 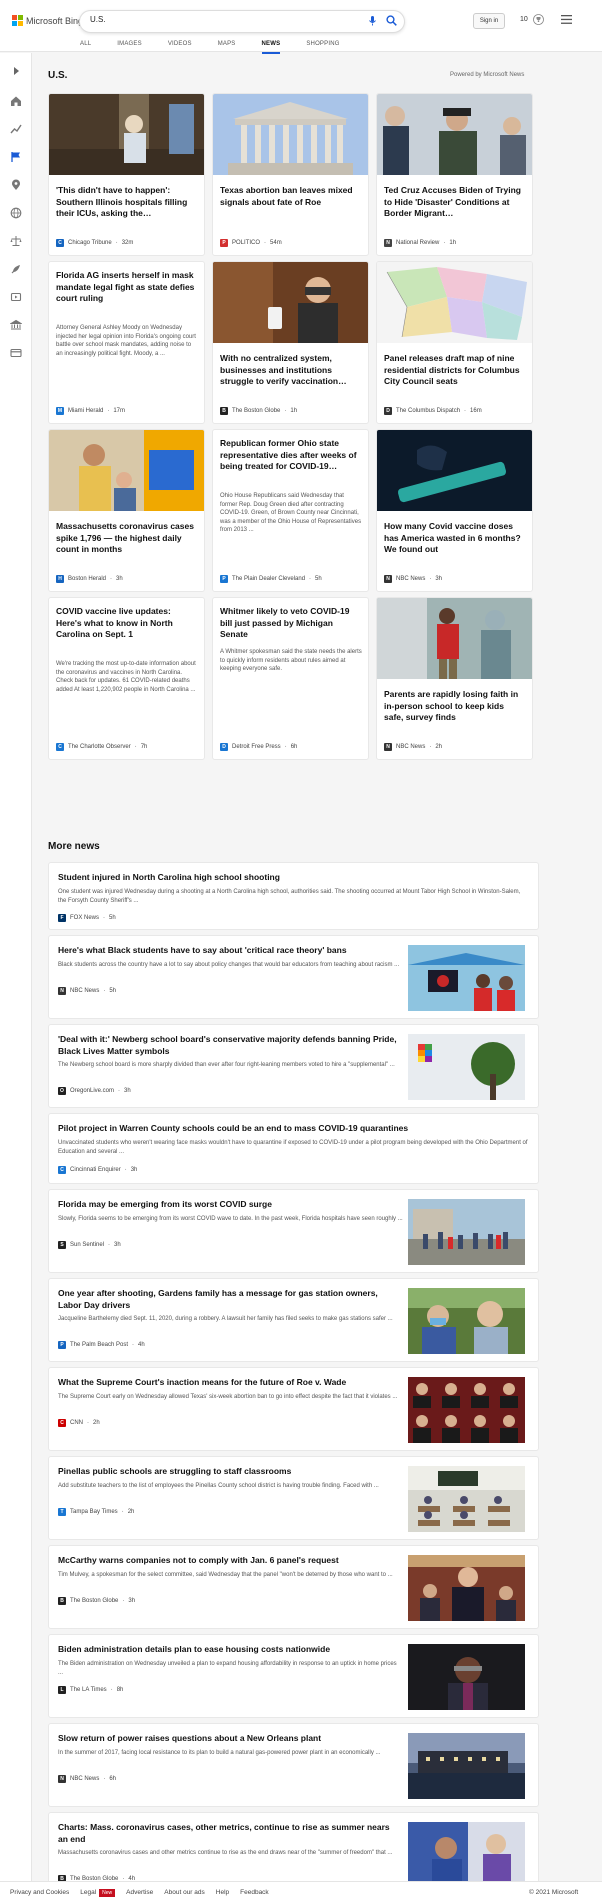 I want to click on search-box, so click(x=242, y=21).